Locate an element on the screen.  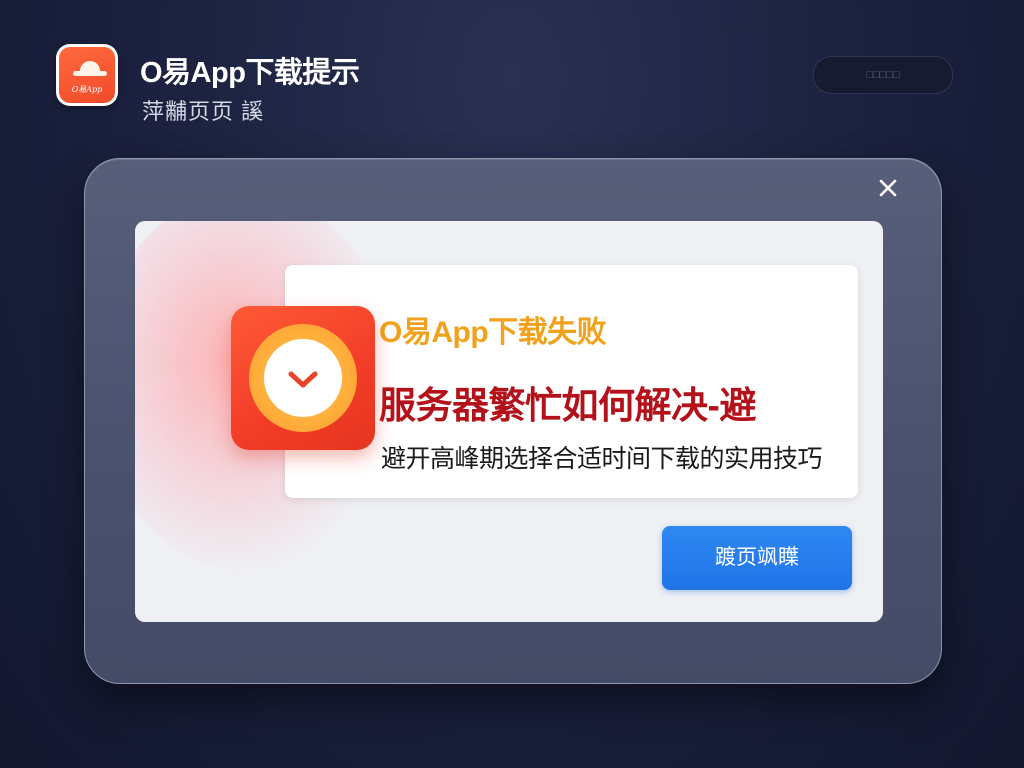
top-action-button: □□□□□ is located at coordinates (883, 75).